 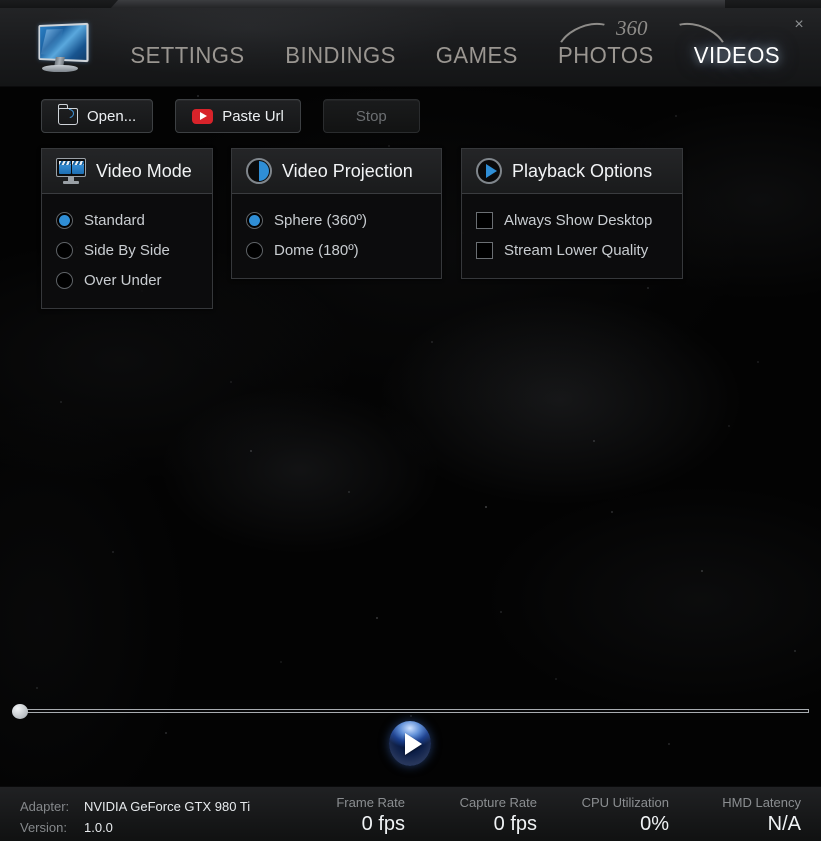 What do you see at coordinates (340, 55) in the screenshot?
I see `tab-bindings: BINDINGS` at bounding box center [340, 55].